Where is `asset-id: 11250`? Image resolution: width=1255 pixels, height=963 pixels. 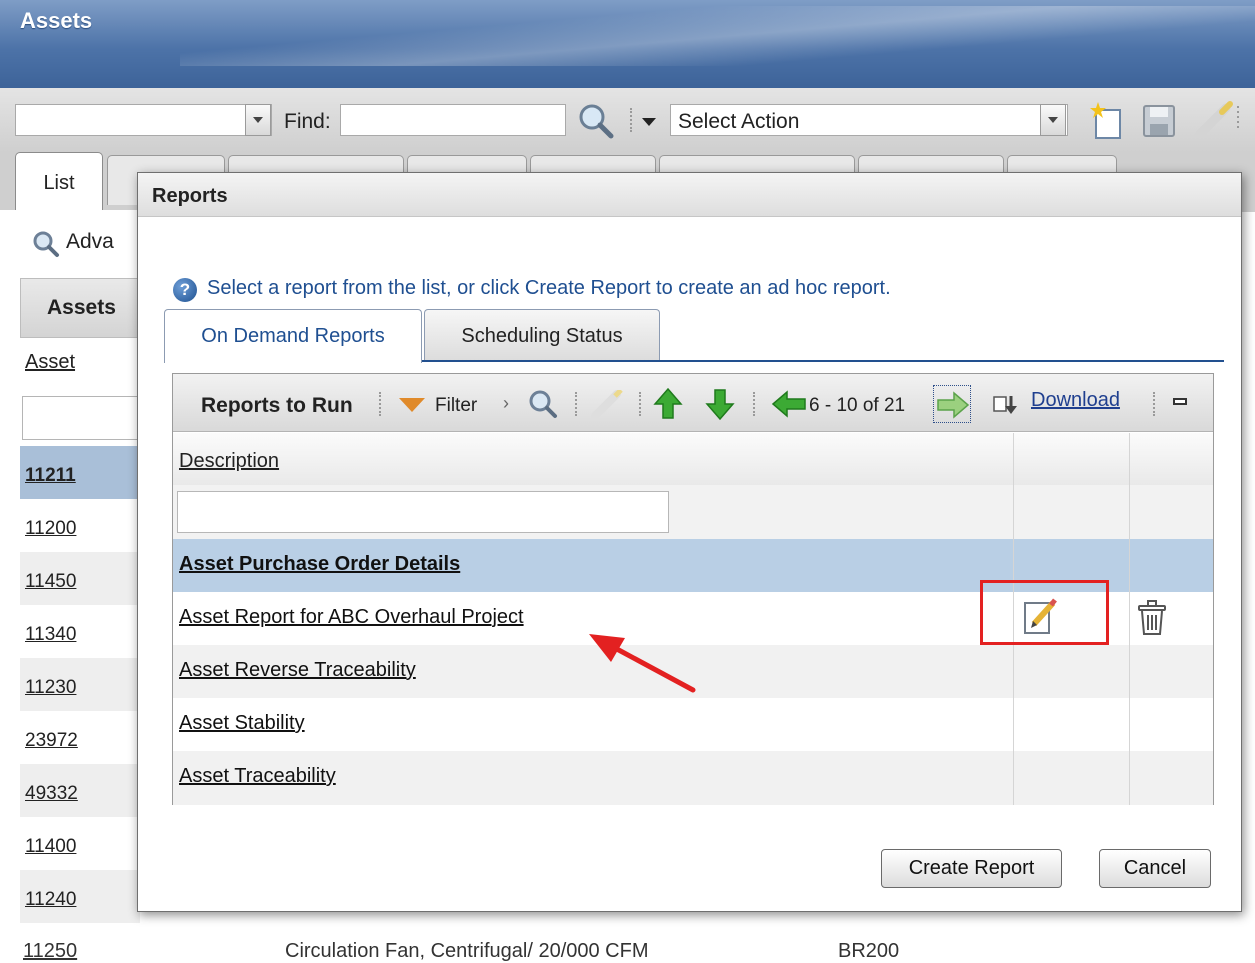
asset-id: 11250 is located at coordinates (50, 951).